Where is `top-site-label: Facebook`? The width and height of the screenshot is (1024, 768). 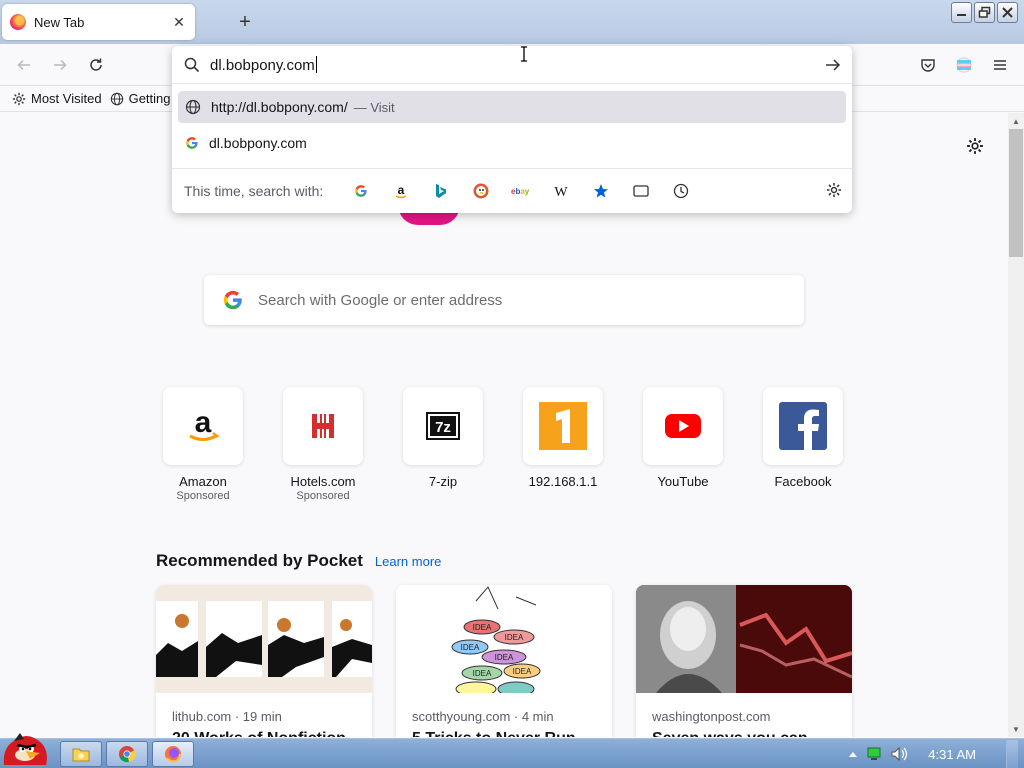
top-site-label: Facebook is located at coordinates (803, 481).